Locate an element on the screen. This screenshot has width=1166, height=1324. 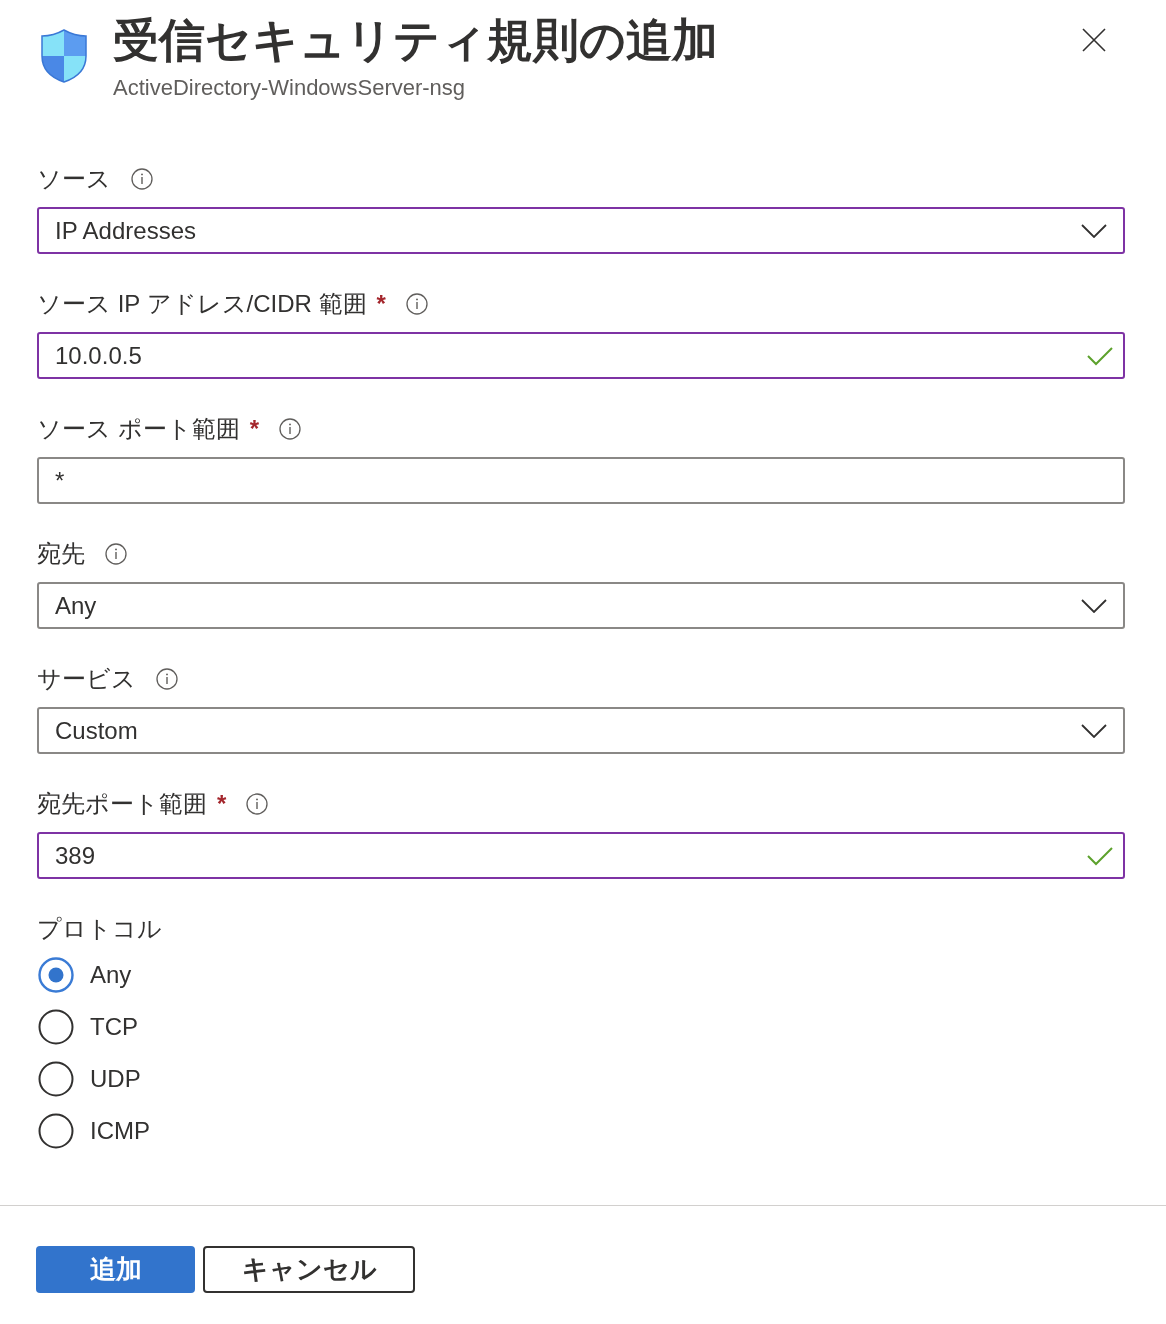
option-label: ICMP is located at coordinates (120, 1131).